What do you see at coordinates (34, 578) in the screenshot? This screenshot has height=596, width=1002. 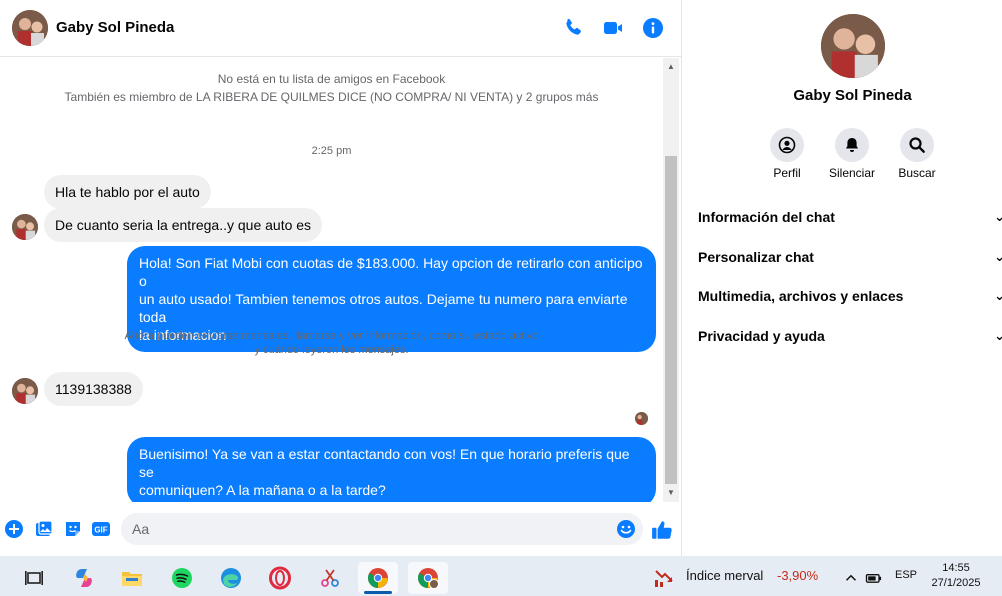 I see `task-view-icon` at bounding box center [34, 578].